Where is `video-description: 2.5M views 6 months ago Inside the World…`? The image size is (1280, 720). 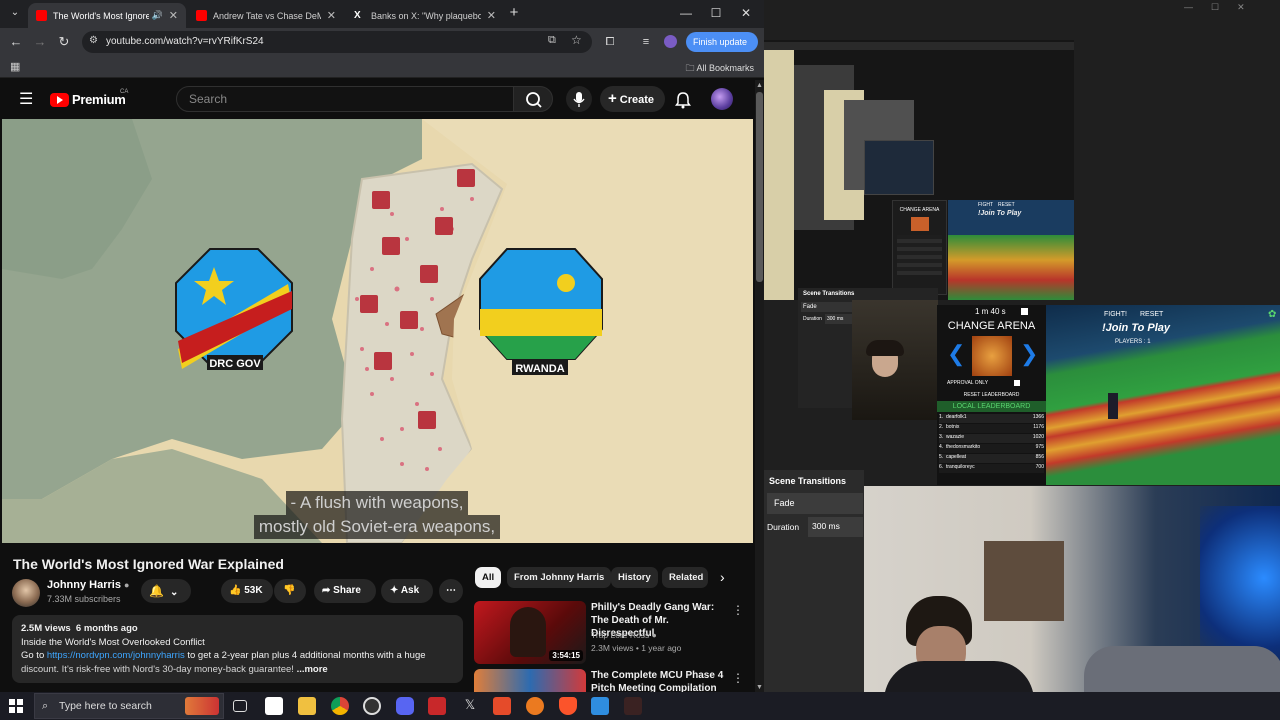 video-description: 2.5M views 6 months ago Inside the World… is located at coordinates (237, 649).